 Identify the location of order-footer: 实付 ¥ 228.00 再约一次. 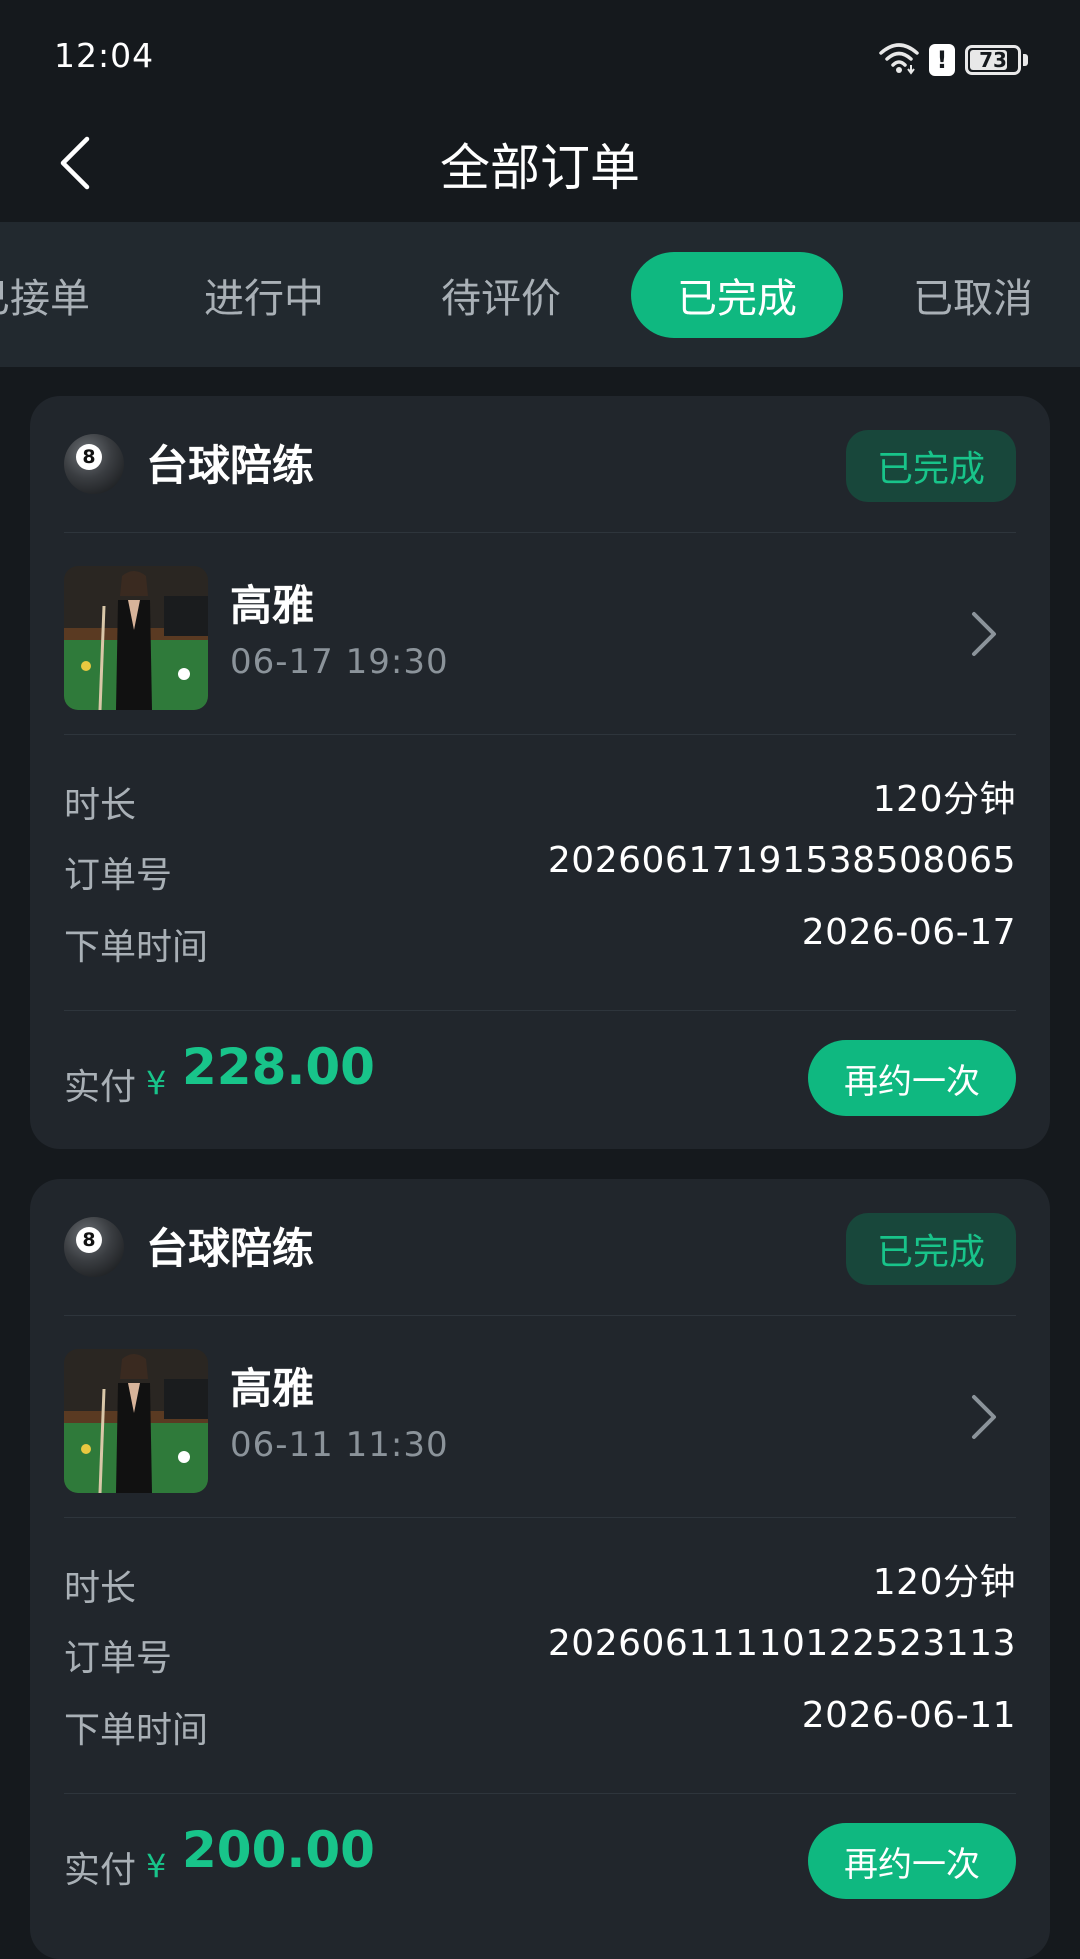
(540, 1080).